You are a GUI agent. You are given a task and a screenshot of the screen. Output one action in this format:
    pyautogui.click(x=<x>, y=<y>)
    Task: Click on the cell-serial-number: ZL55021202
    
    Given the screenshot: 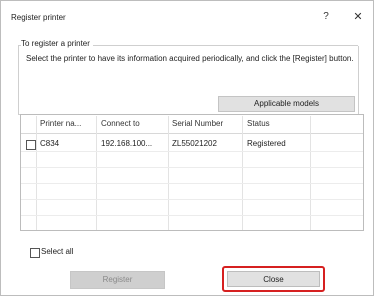 What is the action you would take?
    pyautogui.click(x=194, y=143)
    